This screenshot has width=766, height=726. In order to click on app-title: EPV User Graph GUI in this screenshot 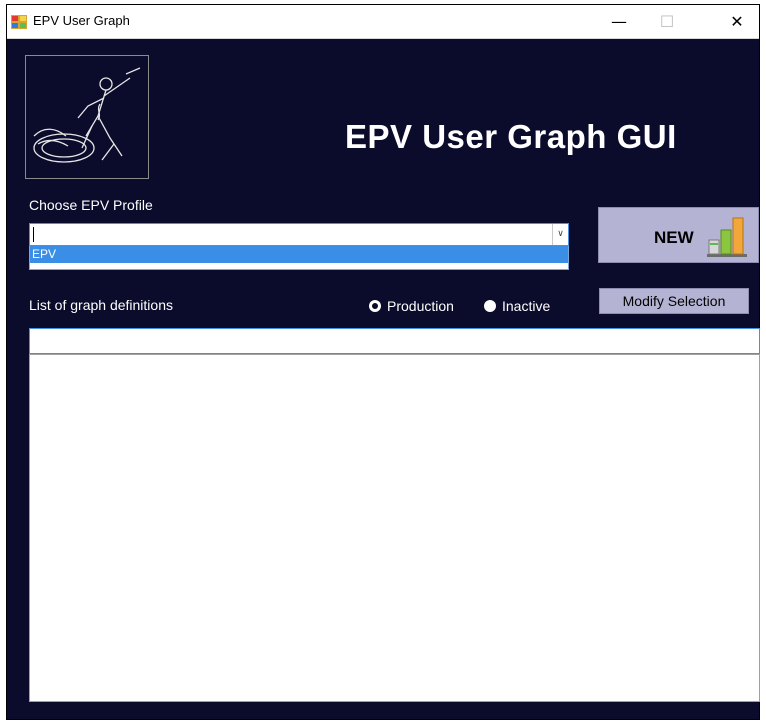, I will do `click(511, 136)`.